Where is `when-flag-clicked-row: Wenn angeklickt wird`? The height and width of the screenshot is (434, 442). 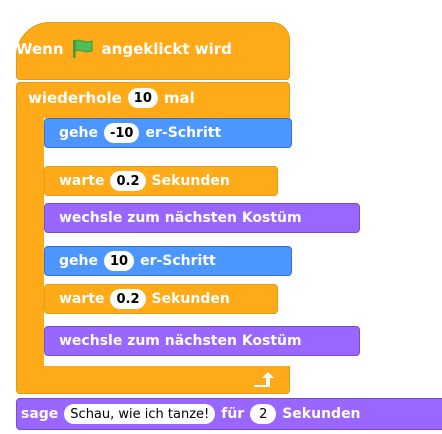 when-flag-clicked-row: Wenn angeklickt wird is located at coordinates (124, 49).